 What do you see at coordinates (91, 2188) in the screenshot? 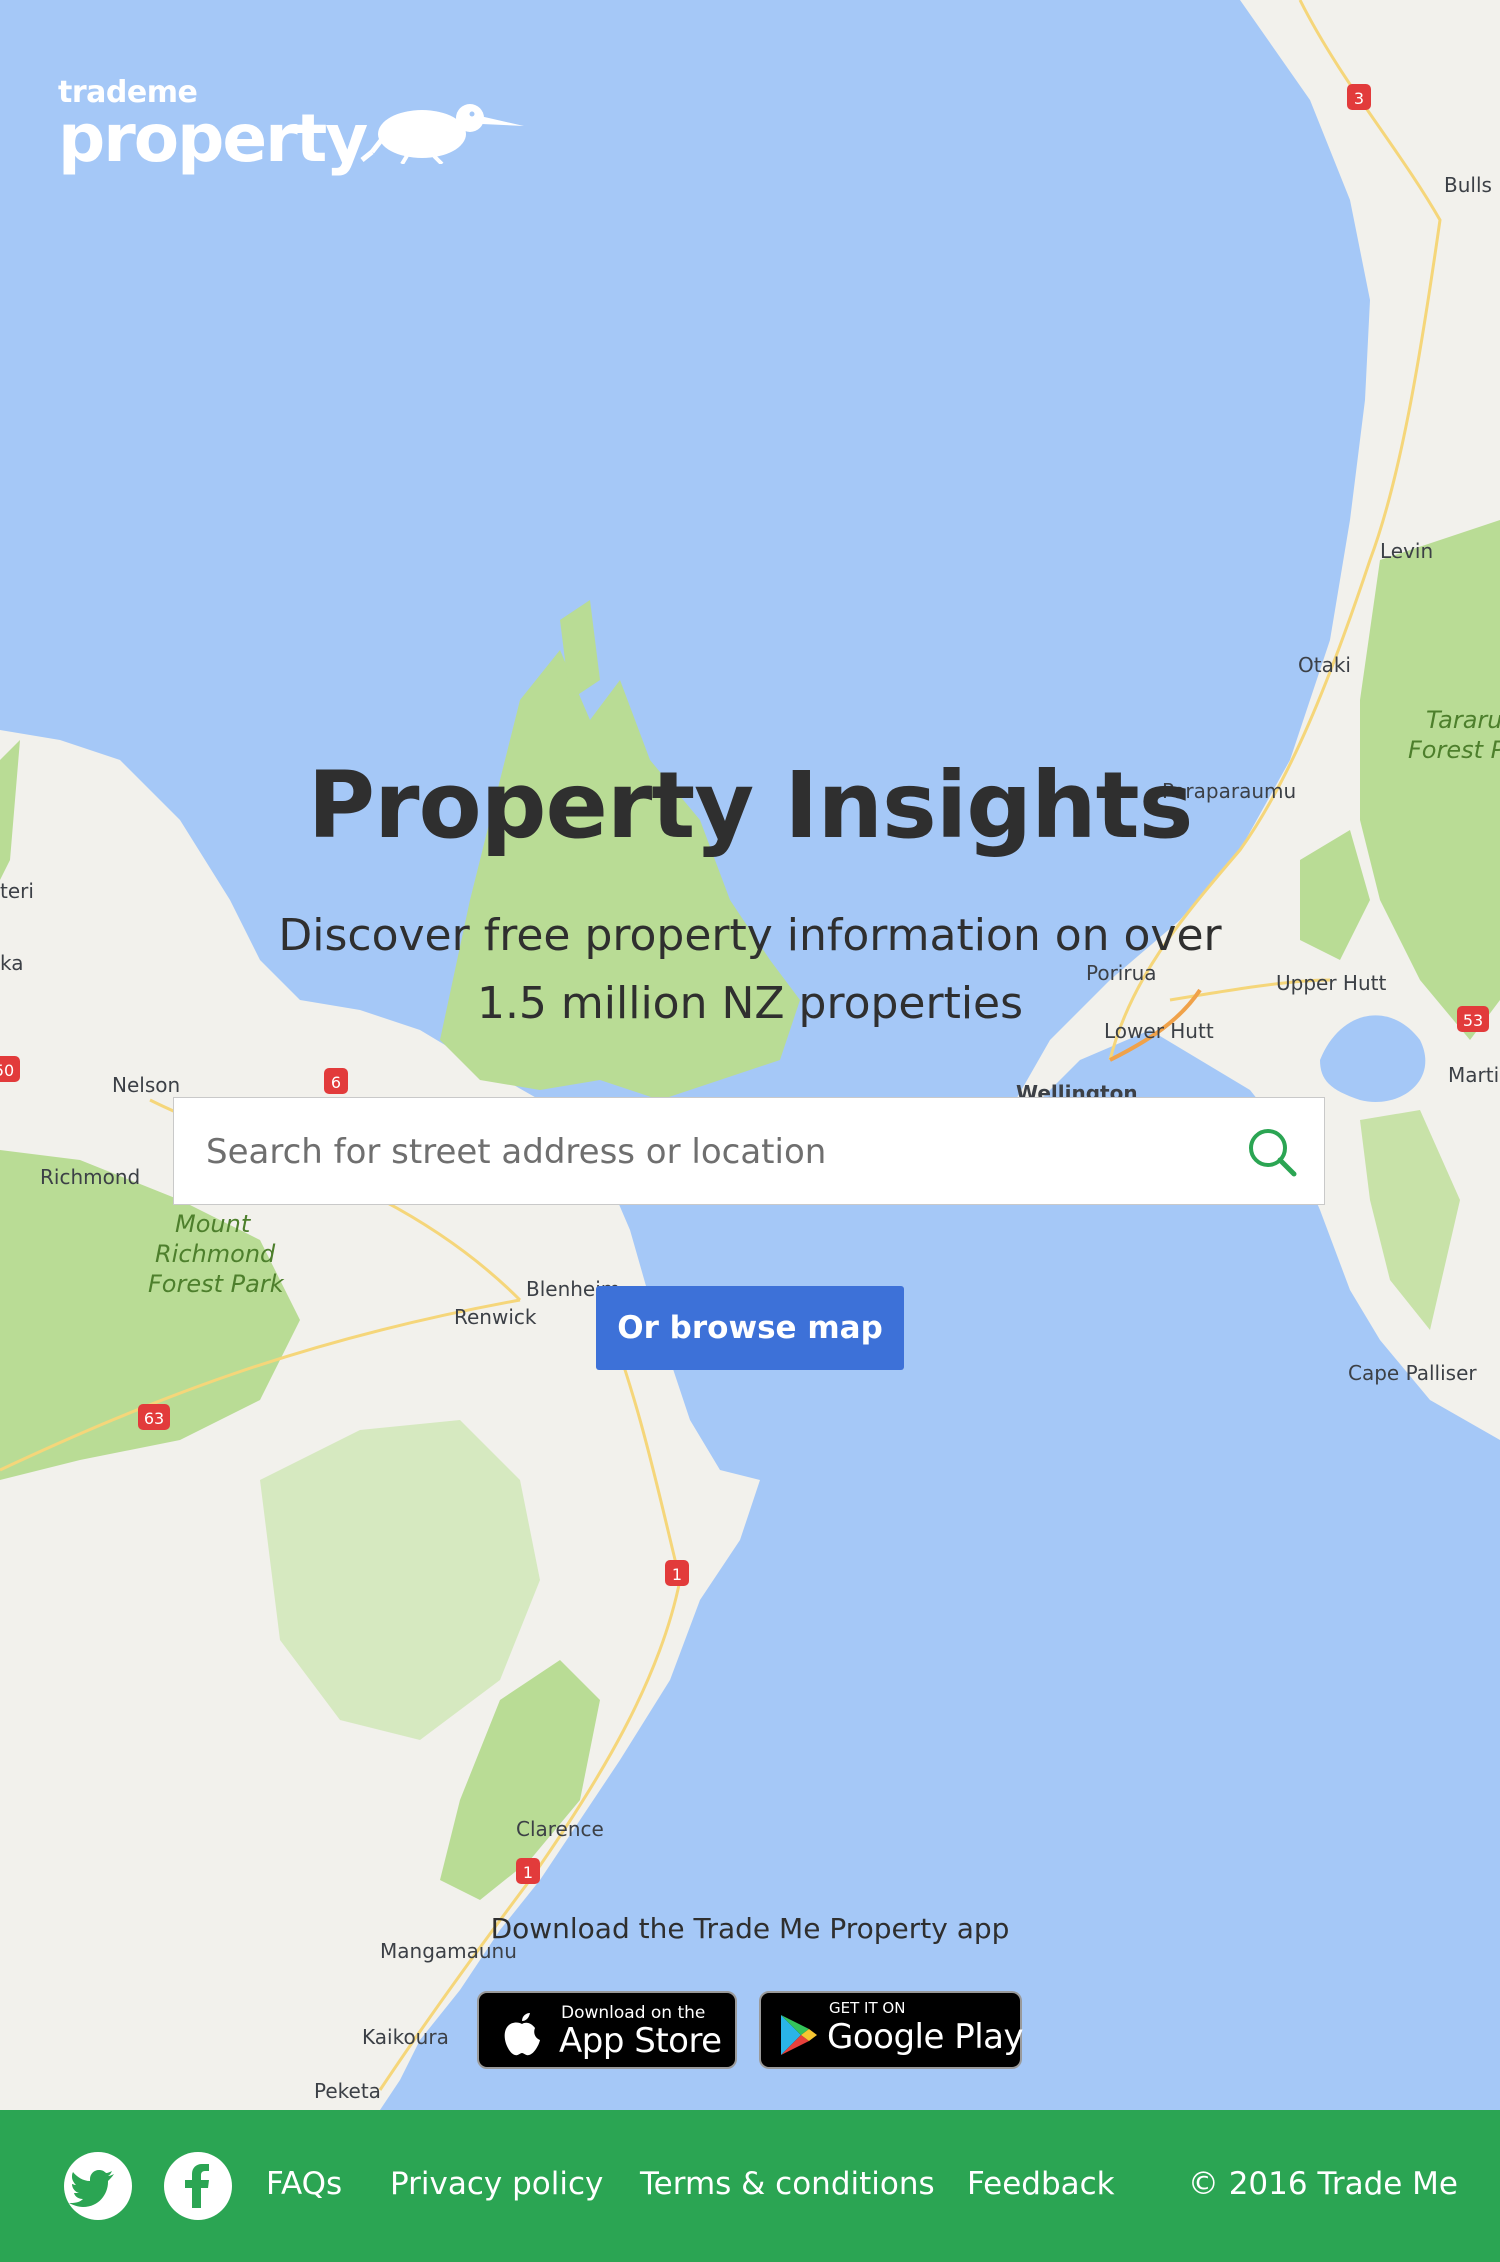
I see `twitter-icon` at bounding box center [91, 2188].